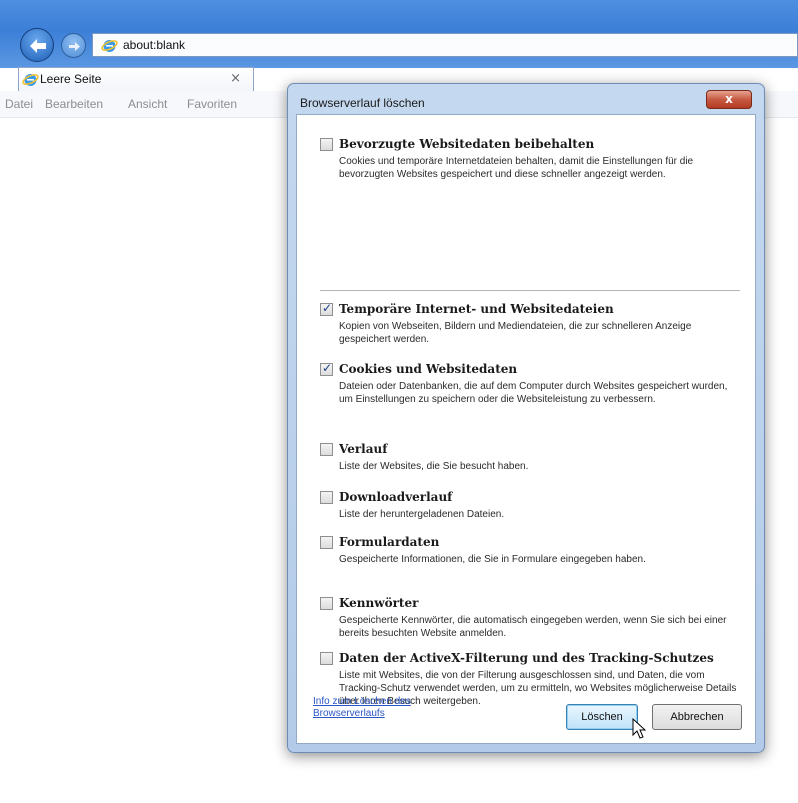 This screenshot has width=798, height=803. I want to click on option-title: Downloadverlauf, so click(396, 497).